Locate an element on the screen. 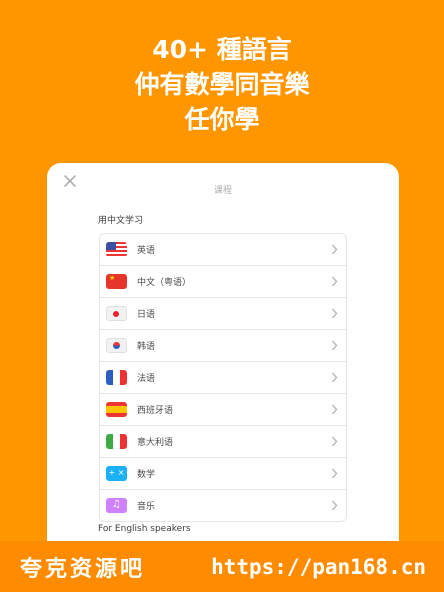 The image size is (444, 592). promo-line-2: 仲有數學同音樂 is located at coordinates (222, 84).